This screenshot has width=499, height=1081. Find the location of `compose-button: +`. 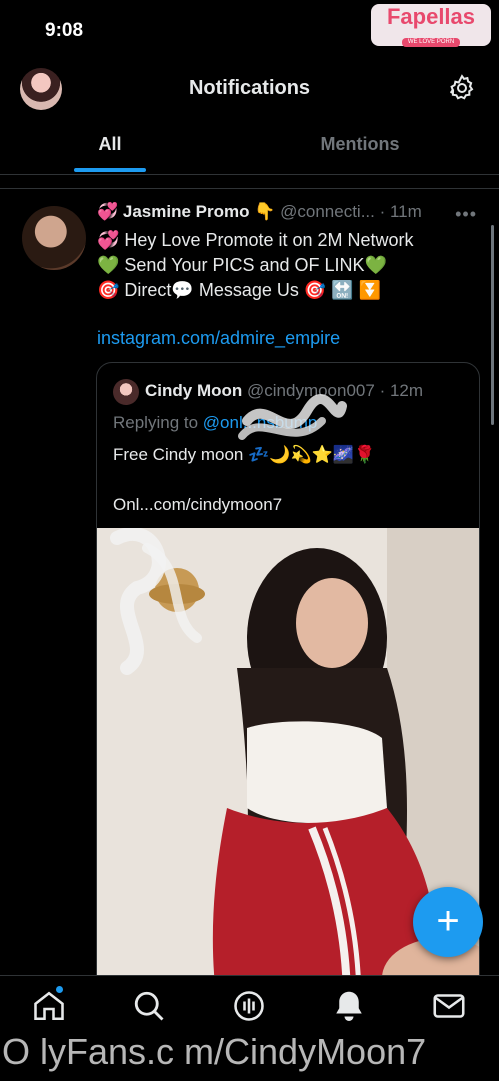

compose-button: + is located at coordinates (448, 922).